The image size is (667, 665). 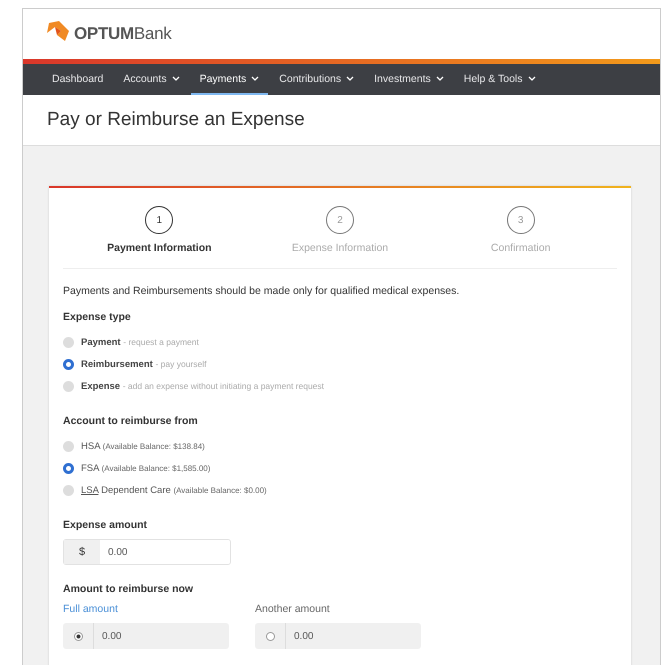 I want to click on section-label: Account to reimburse from, so click(x=131, y=421).